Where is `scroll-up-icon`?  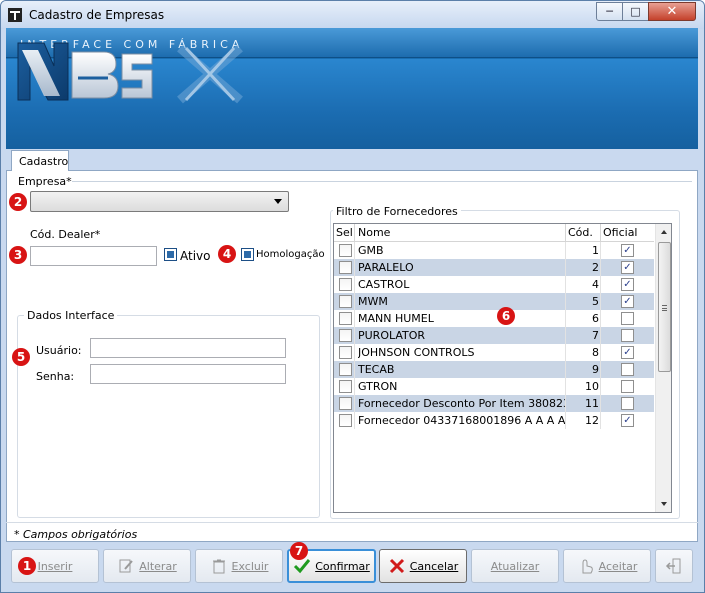 scroll-up-icon is located at coordinates (664, 232).